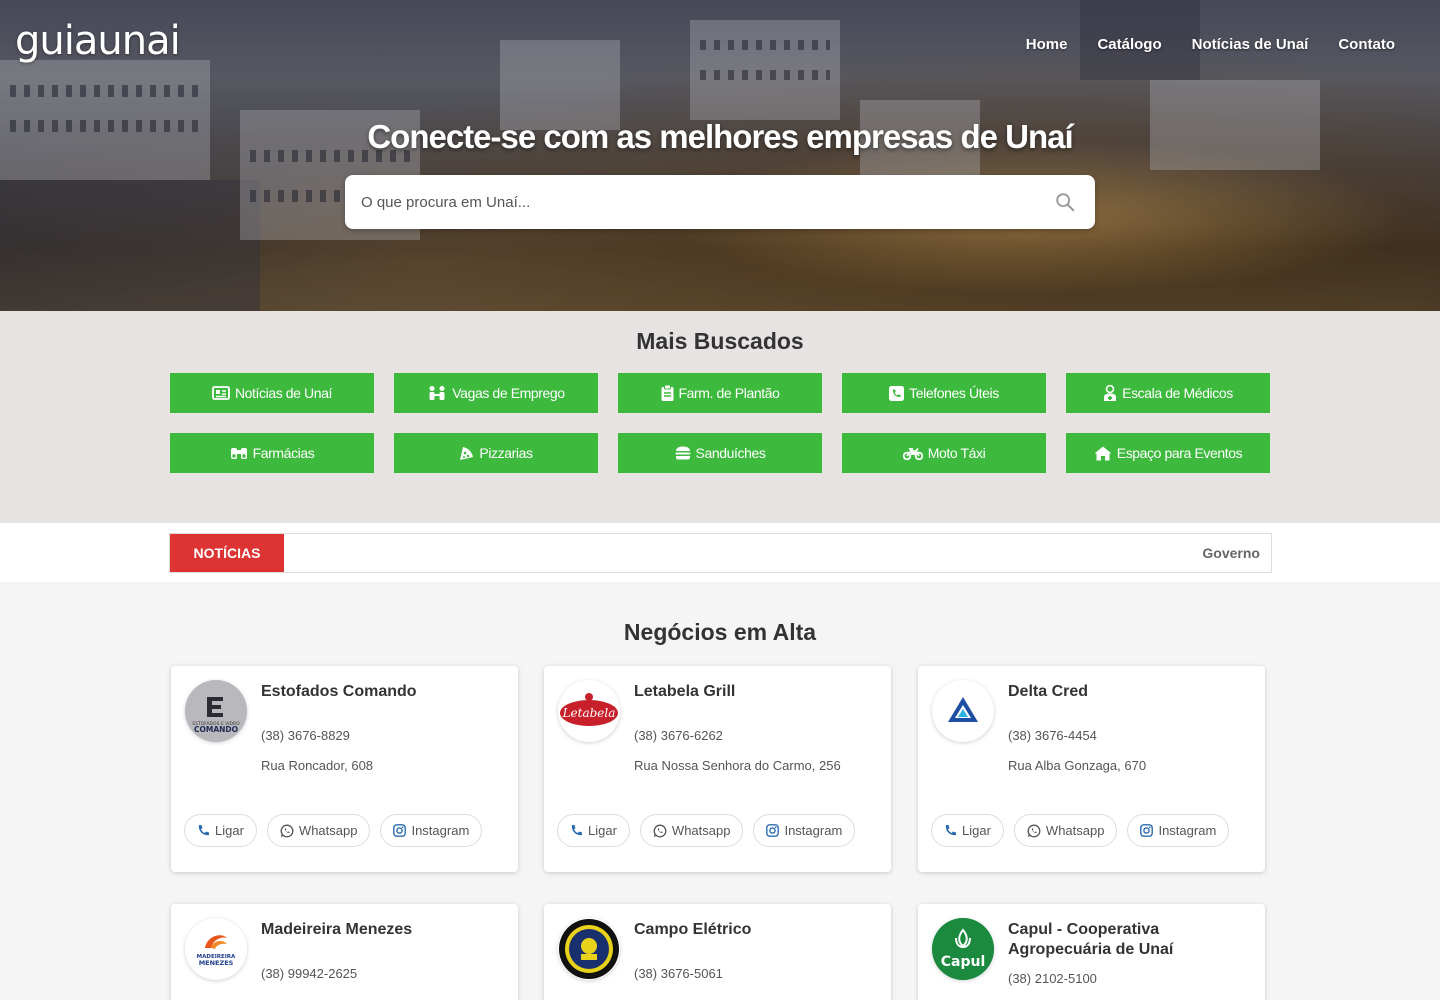 Image resolution: width=1440 pixels, height=1000 pixels. I want to click on popular-title: Mais Buscados, so click(720, 341).